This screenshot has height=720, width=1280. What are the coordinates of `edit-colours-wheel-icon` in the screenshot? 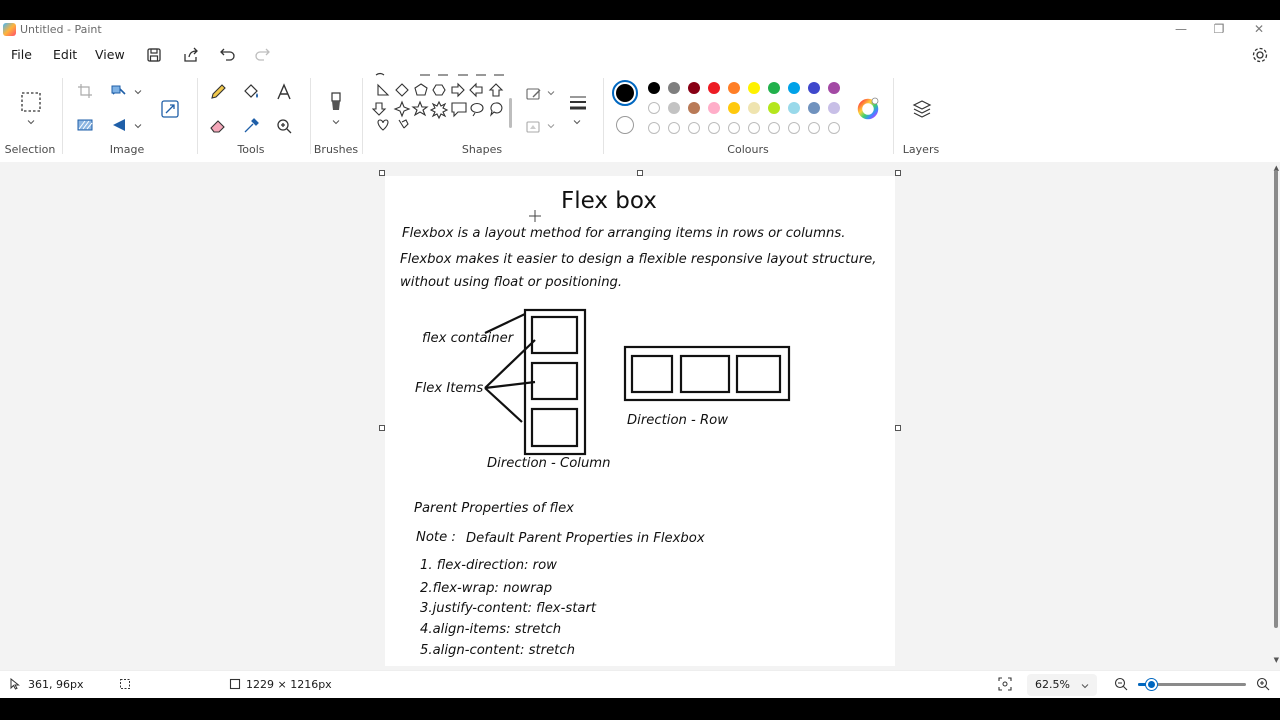 It's located at (869, 108).